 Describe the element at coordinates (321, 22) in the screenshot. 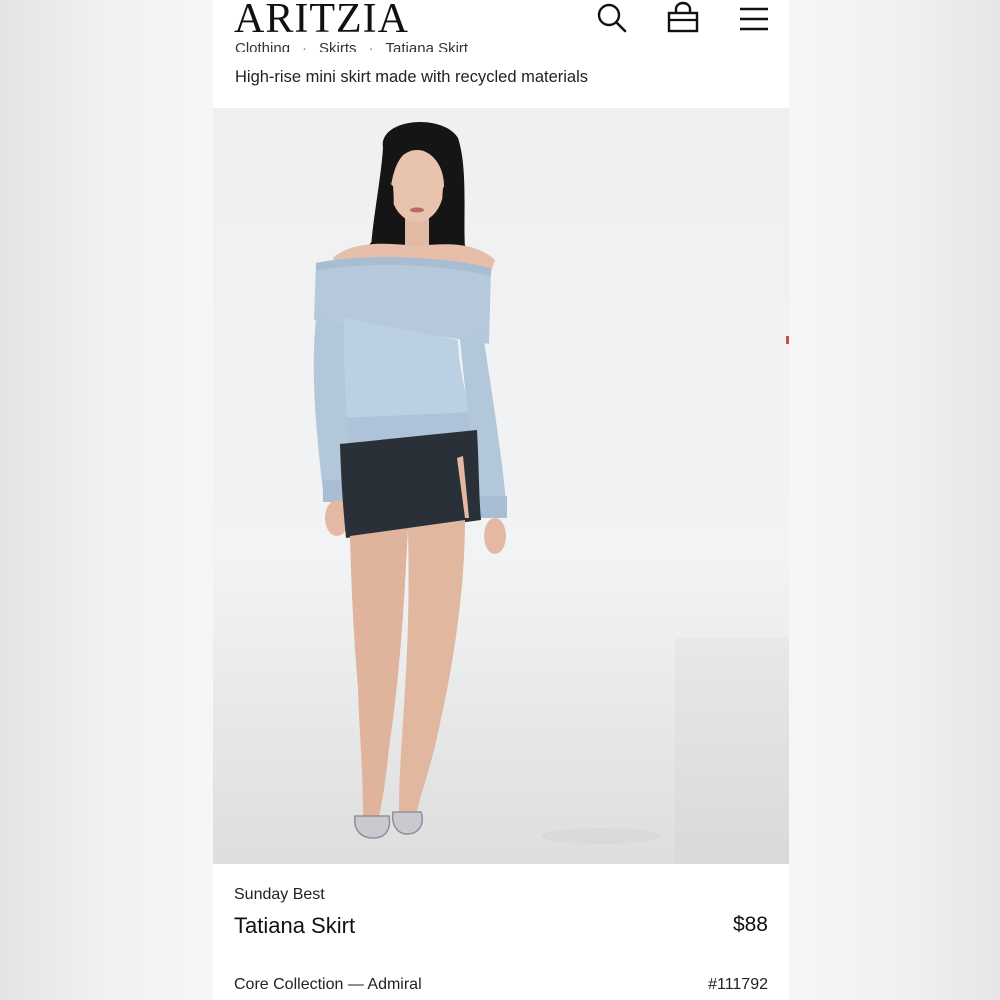

I see `brand-logo: ARITZIA` at that location.